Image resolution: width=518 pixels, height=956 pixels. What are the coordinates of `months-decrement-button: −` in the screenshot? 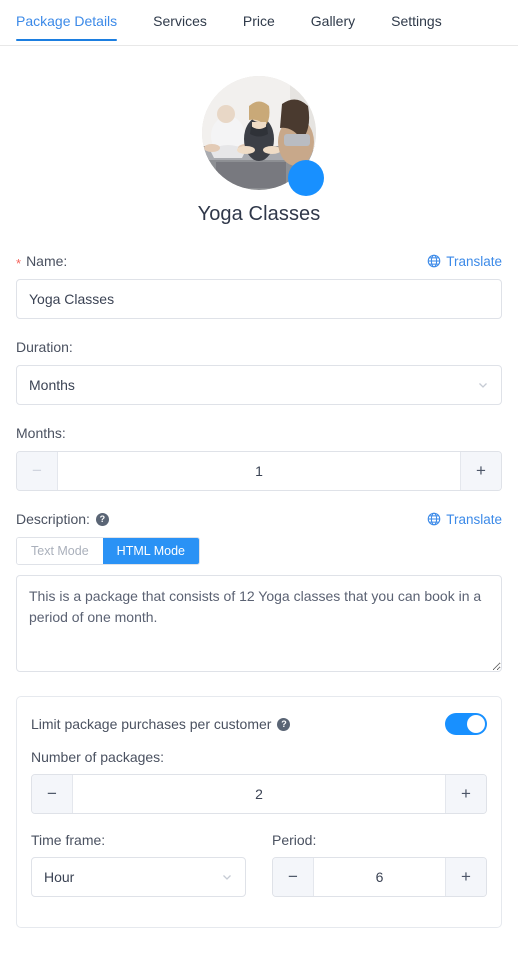 It's located at (37, 471).